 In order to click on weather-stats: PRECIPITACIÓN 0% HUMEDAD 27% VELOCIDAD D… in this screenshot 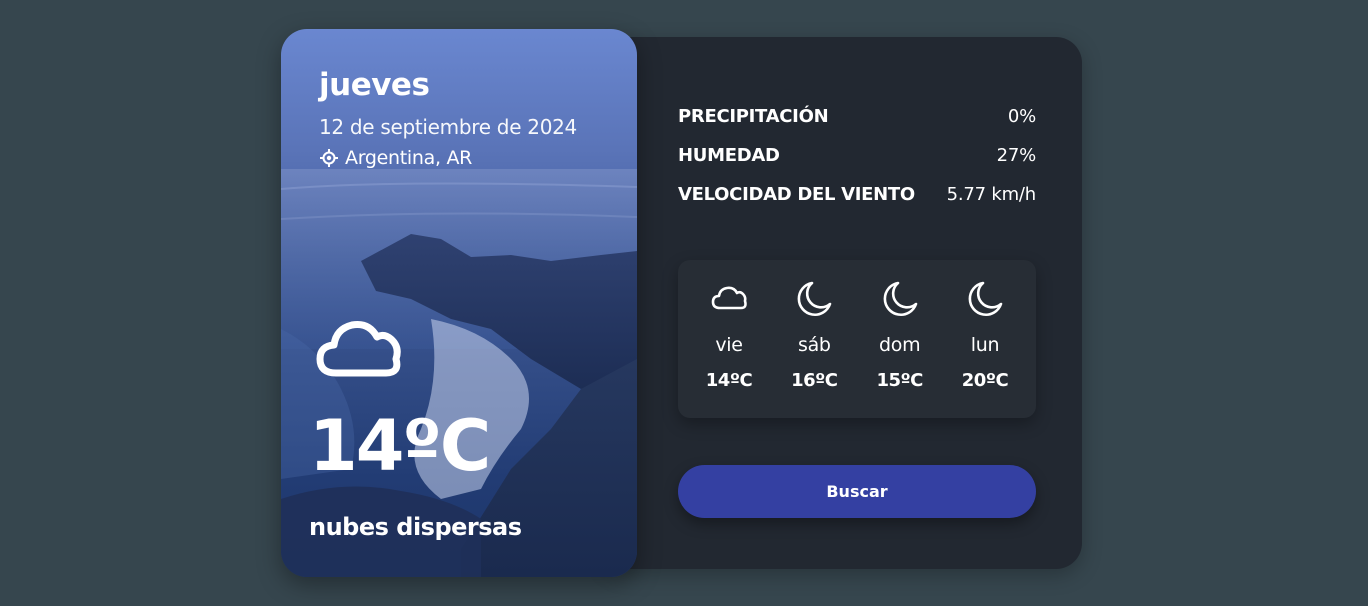, I will do `click(857, 164)`.